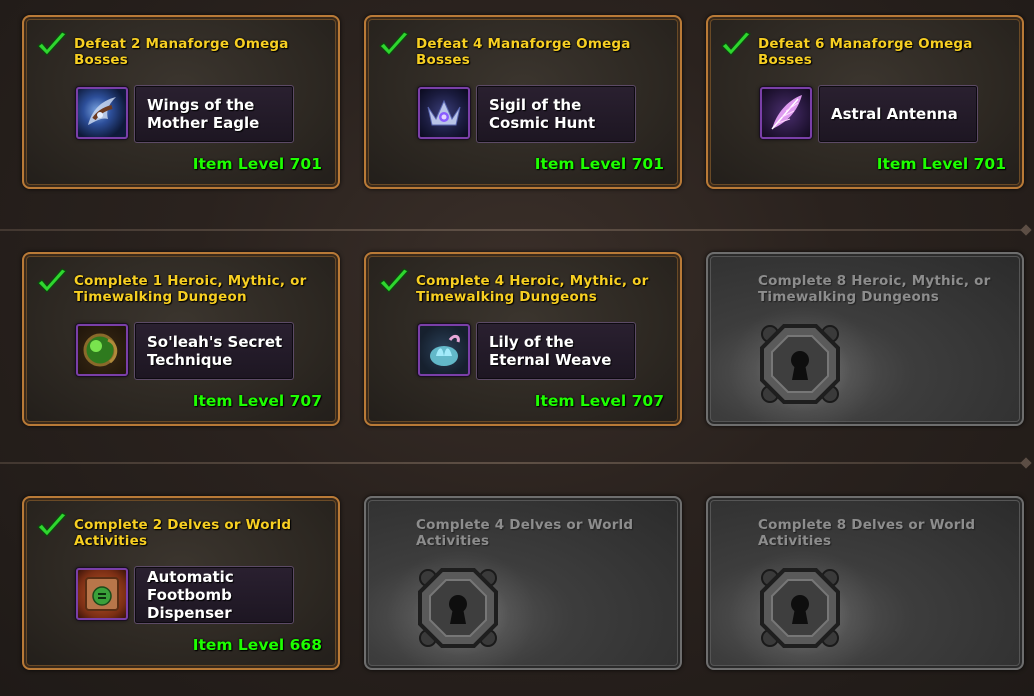 The width and height of the screenshot is (1034, 696). Describe the element at coordinates (550, 351) in the screenshot. I see `reward-item-name: Lily of the Eternal Weave` at that location.